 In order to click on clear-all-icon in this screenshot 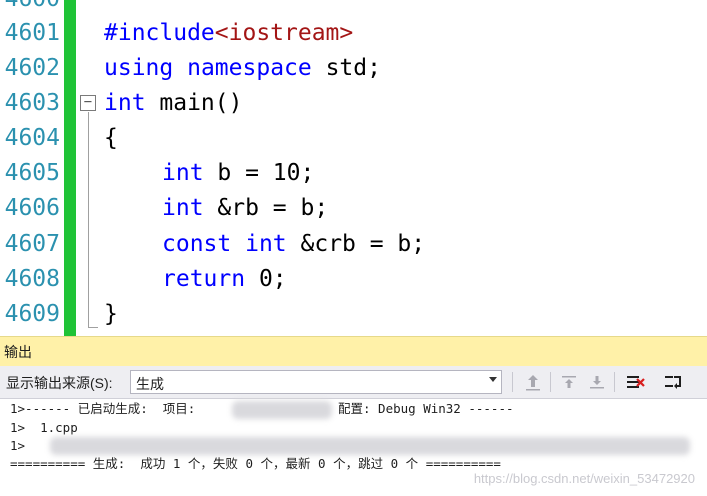, I will do `click(635, 382)`.